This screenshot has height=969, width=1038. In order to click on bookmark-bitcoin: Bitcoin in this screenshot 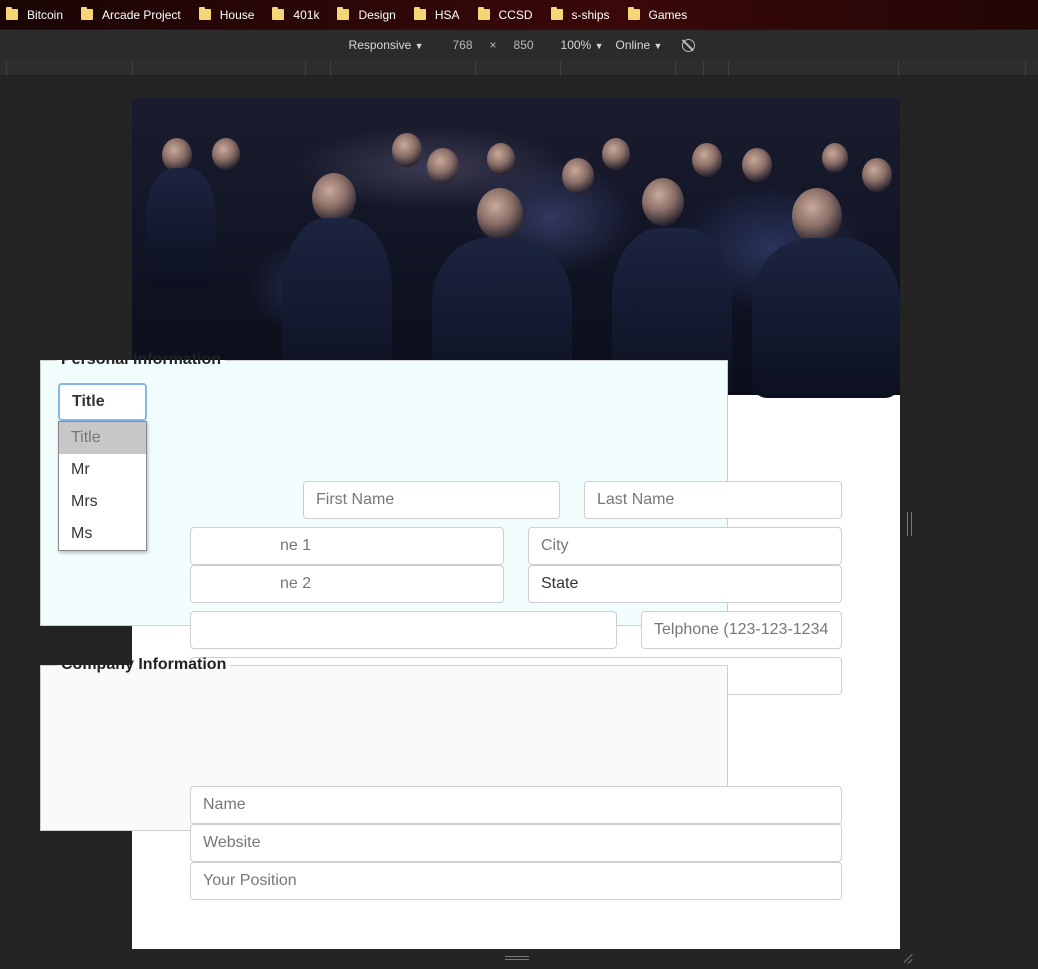, I will do `click(35, 14)`.